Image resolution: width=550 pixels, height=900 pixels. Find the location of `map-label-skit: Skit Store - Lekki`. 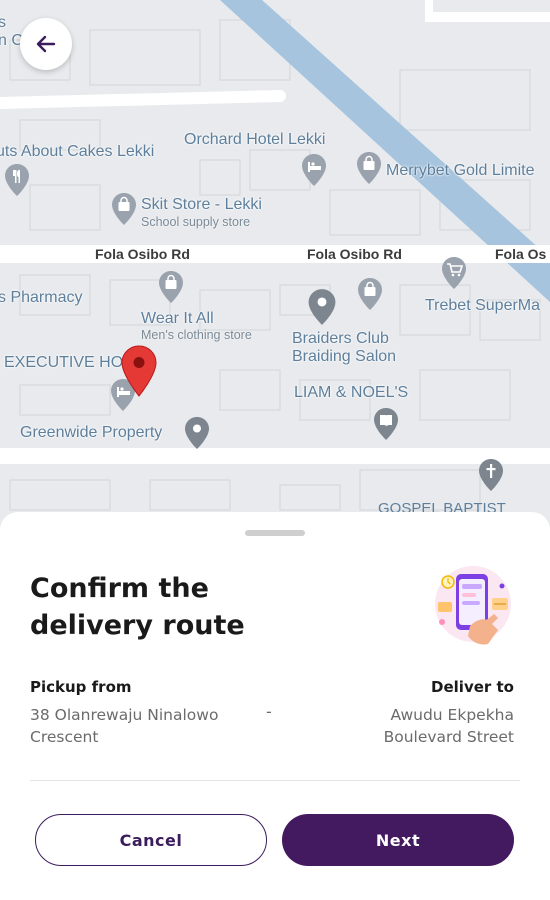

map-label-skit: Skit Store - Lekki is located at coordinates (201, 204).